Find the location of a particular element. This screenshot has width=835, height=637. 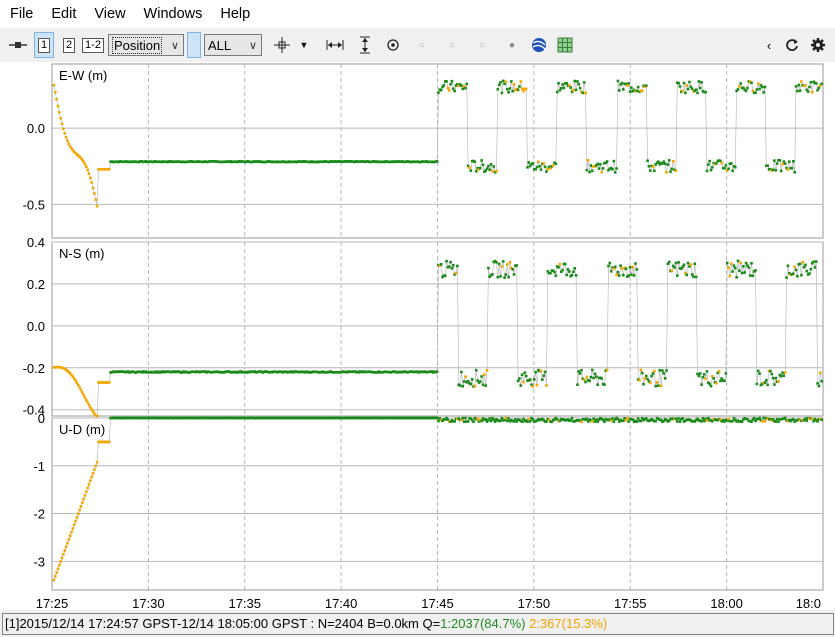

chevron-left-icon: ‹ is located at coordinates (769, 45).